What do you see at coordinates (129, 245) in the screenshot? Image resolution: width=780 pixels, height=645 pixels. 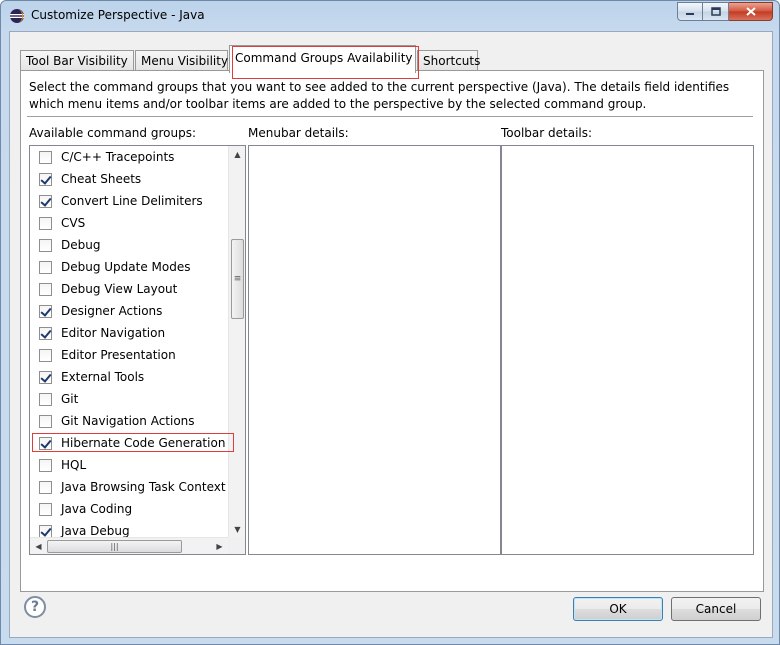 I see `command-group-item: Debug` at bounding box center [129, 245].